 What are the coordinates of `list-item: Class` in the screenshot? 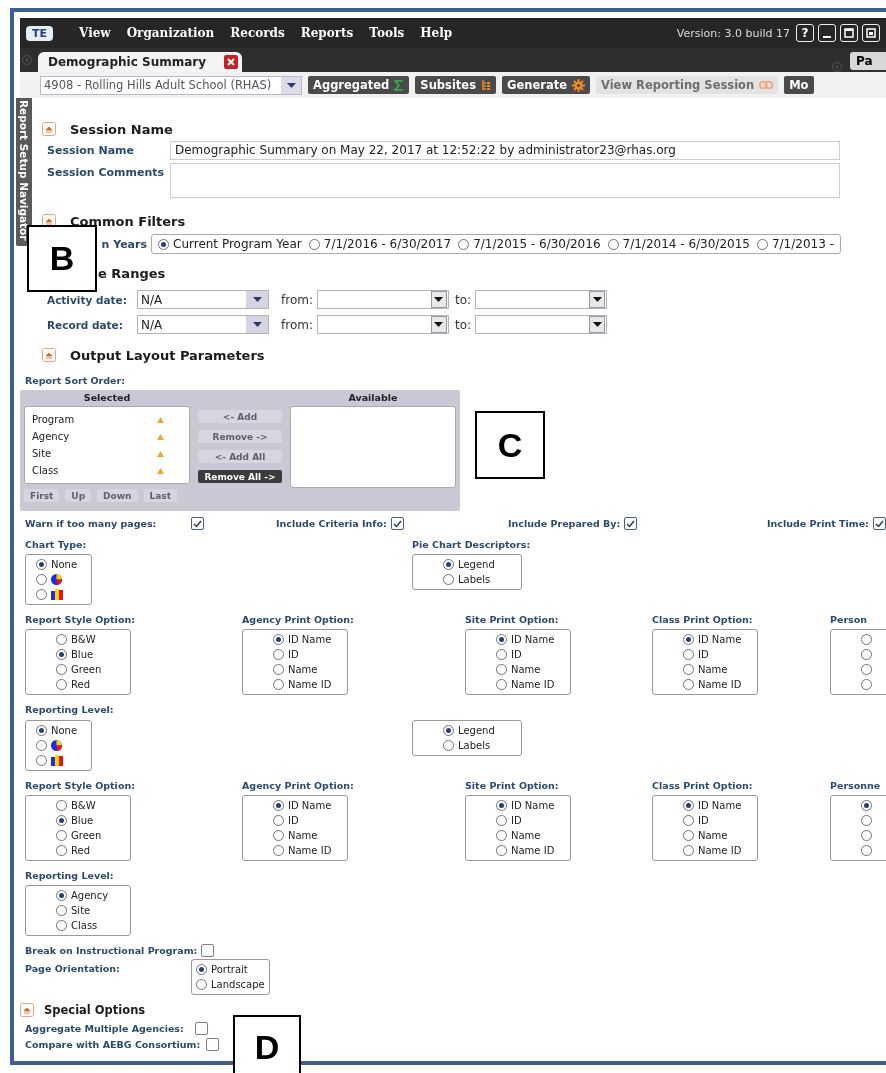 It's located at (45, 470).